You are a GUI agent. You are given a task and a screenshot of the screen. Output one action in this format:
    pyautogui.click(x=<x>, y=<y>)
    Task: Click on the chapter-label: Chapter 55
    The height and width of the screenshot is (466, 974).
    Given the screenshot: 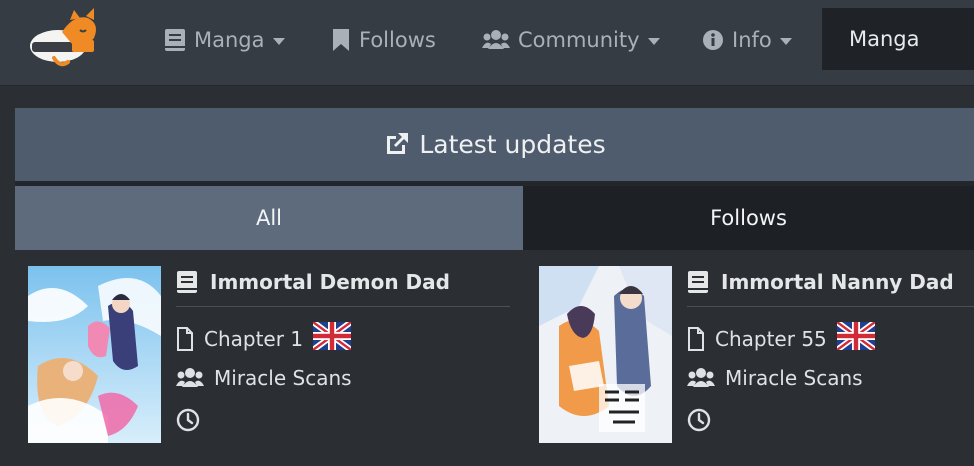 What is the action you would take?
    pyautogui.click(x=771, y=338)
    